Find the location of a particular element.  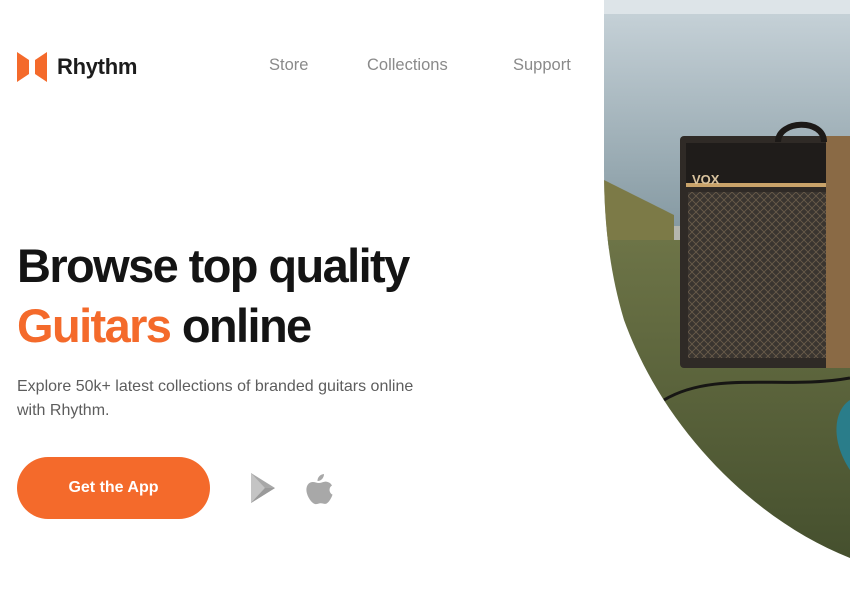

headline-accent: Guitars is located at coordinates (94, 325).